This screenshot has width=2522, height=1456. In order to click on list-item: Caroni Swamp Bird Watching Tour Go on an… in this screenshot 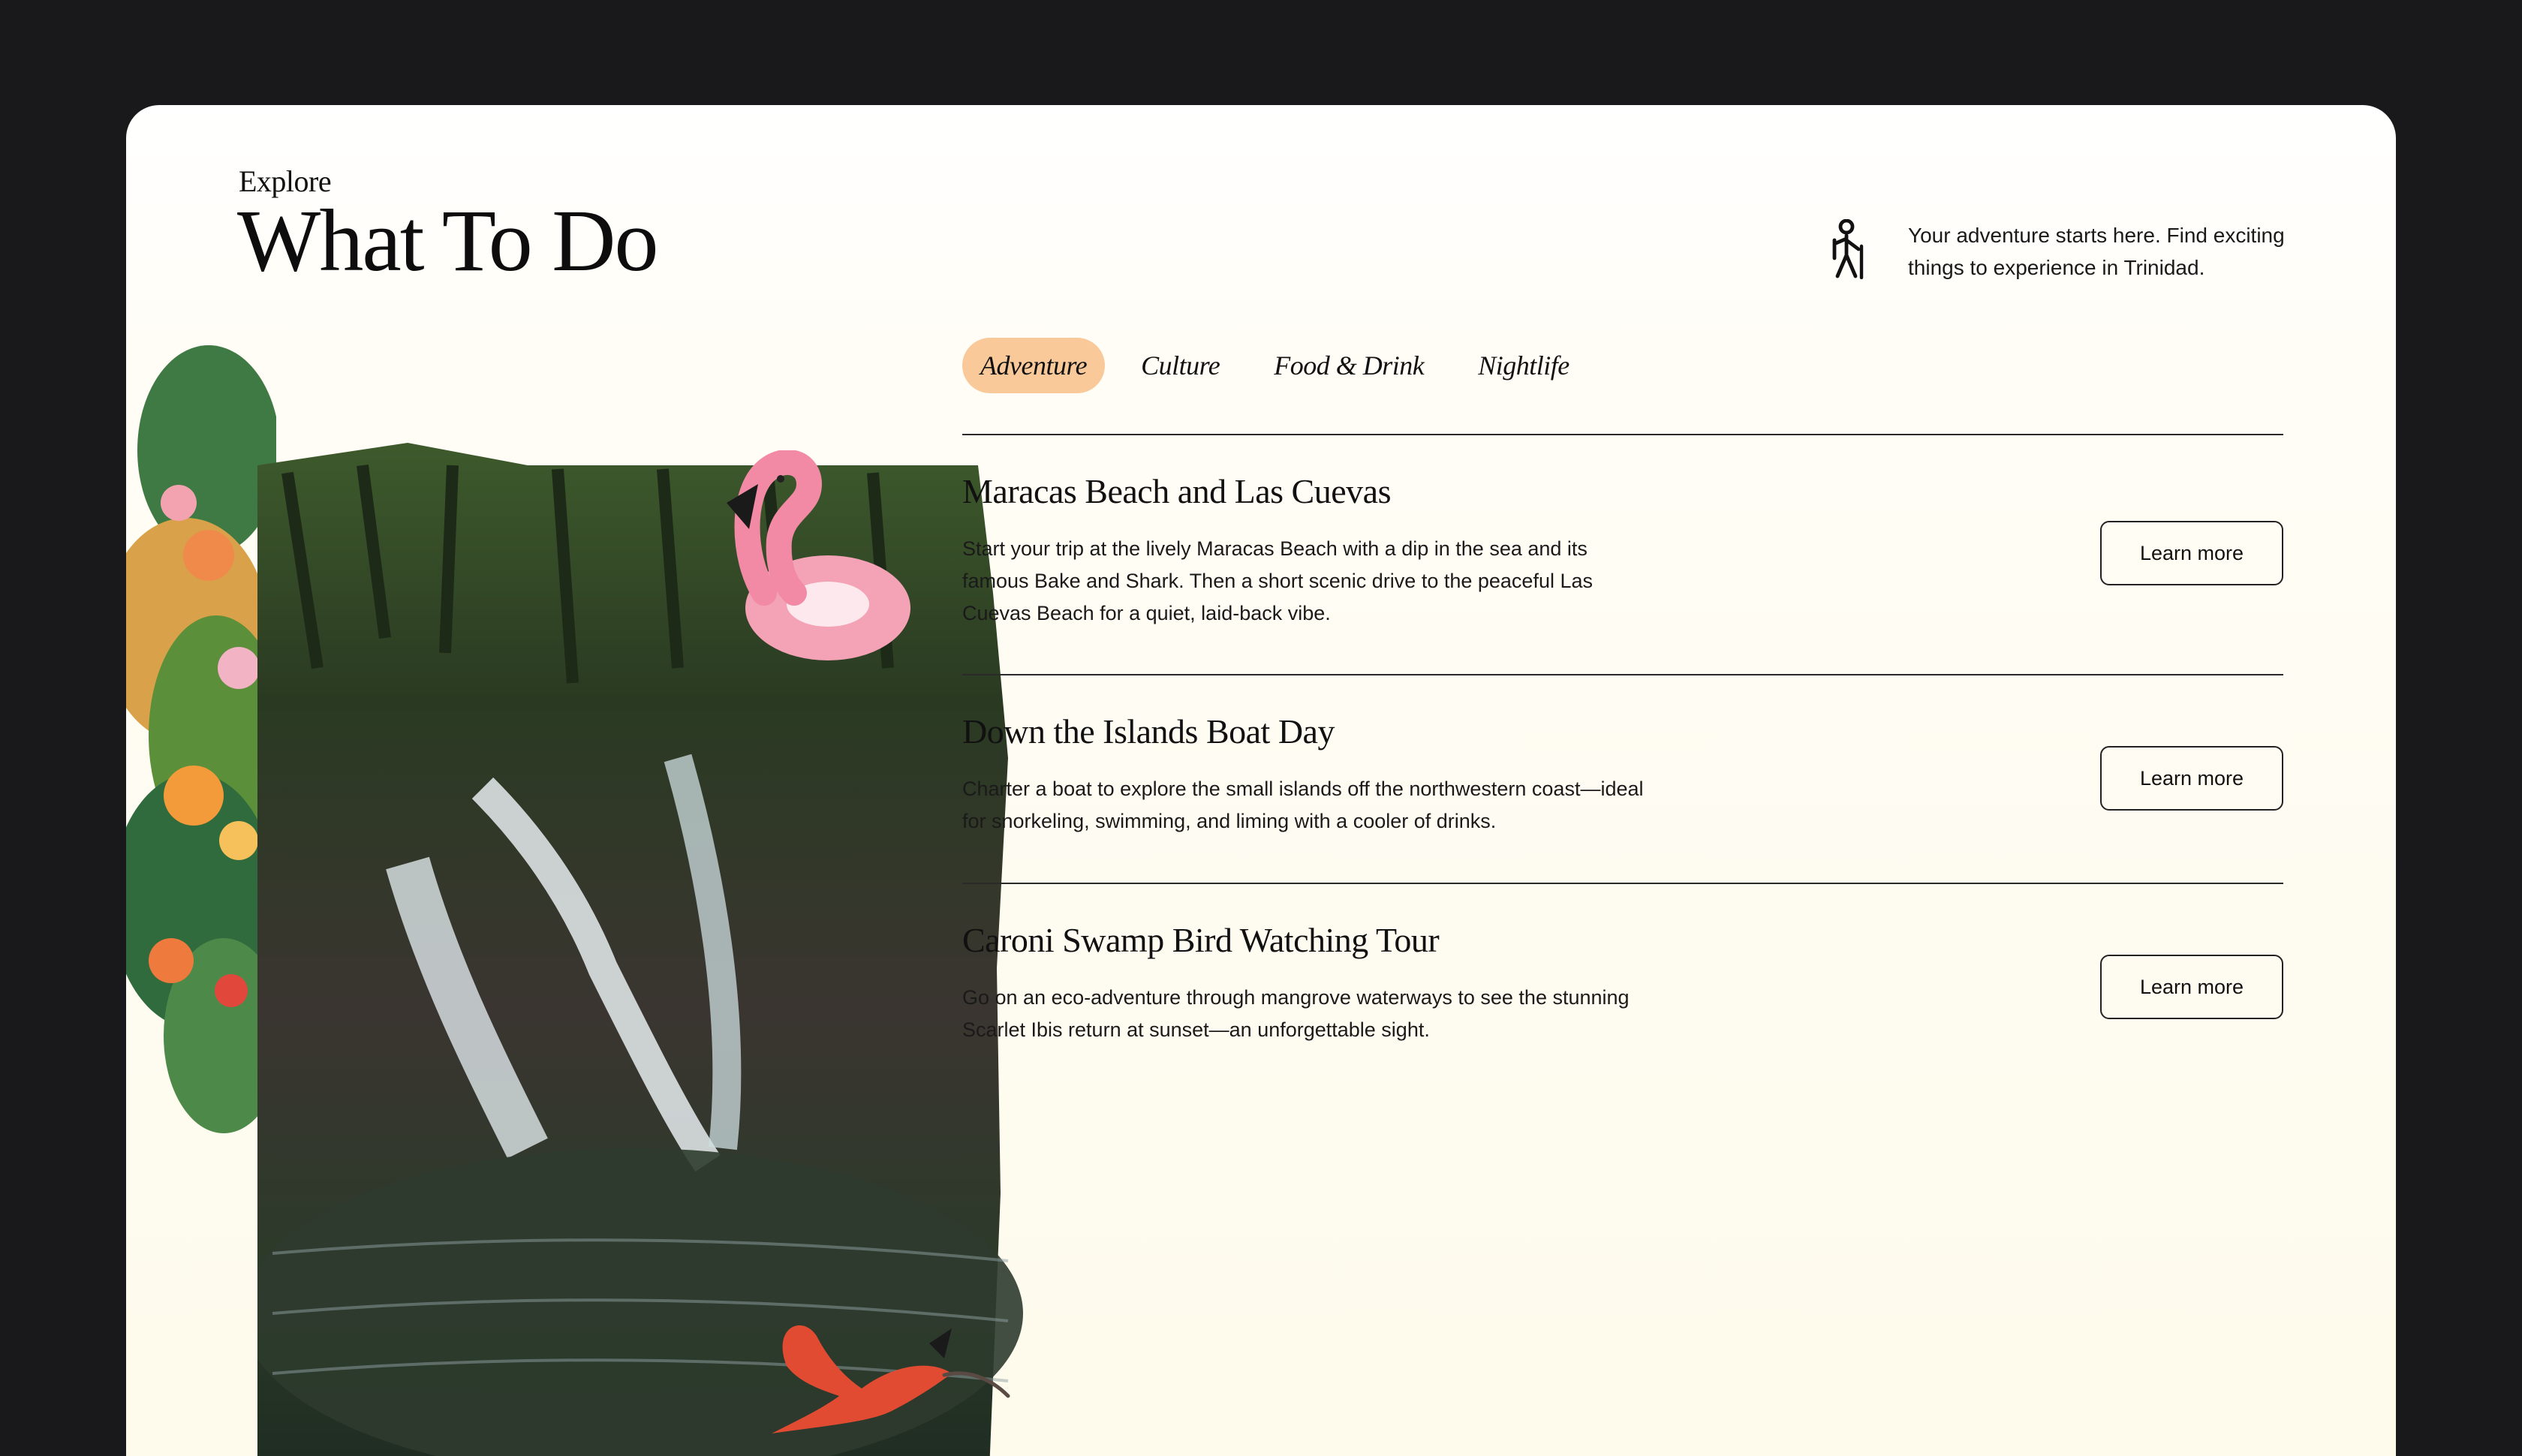, I will do `click(1622, 987)`.